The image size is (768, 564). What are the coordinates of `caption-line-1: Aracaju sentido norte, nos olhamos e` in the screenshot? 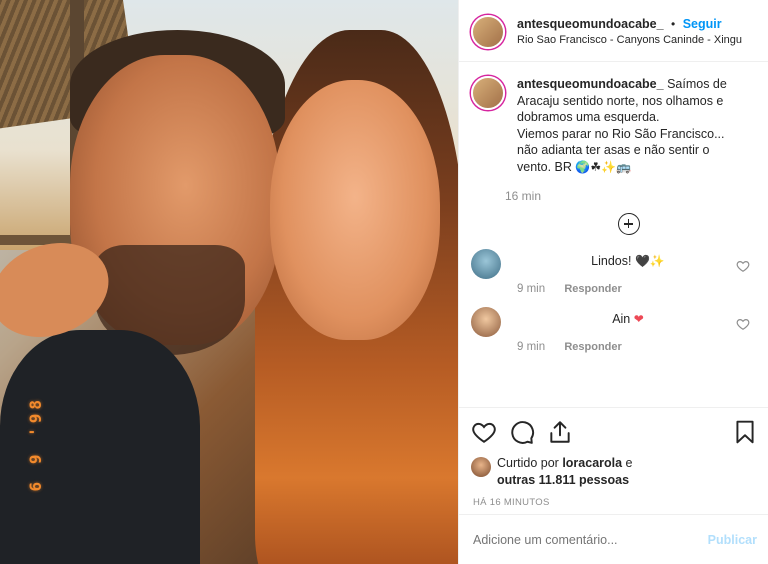 It's located at (620, 100).